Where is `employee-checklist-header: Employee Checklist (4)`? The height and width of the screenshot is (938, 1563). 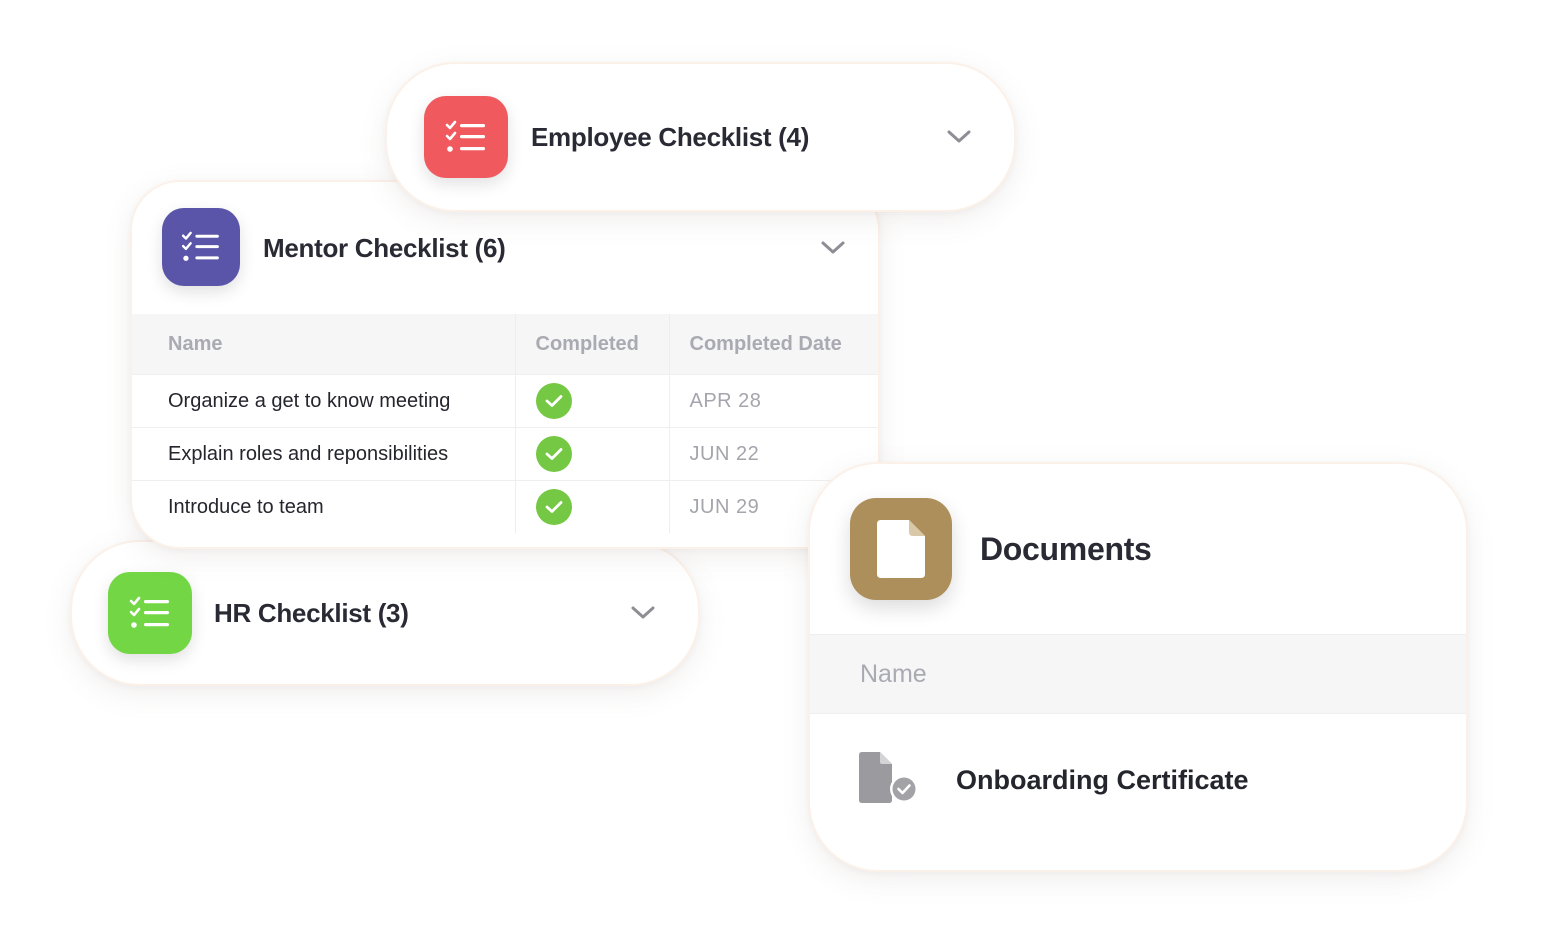
employee-checklist-header: Employee Checklist (4) is located at coordinates (700, 137).